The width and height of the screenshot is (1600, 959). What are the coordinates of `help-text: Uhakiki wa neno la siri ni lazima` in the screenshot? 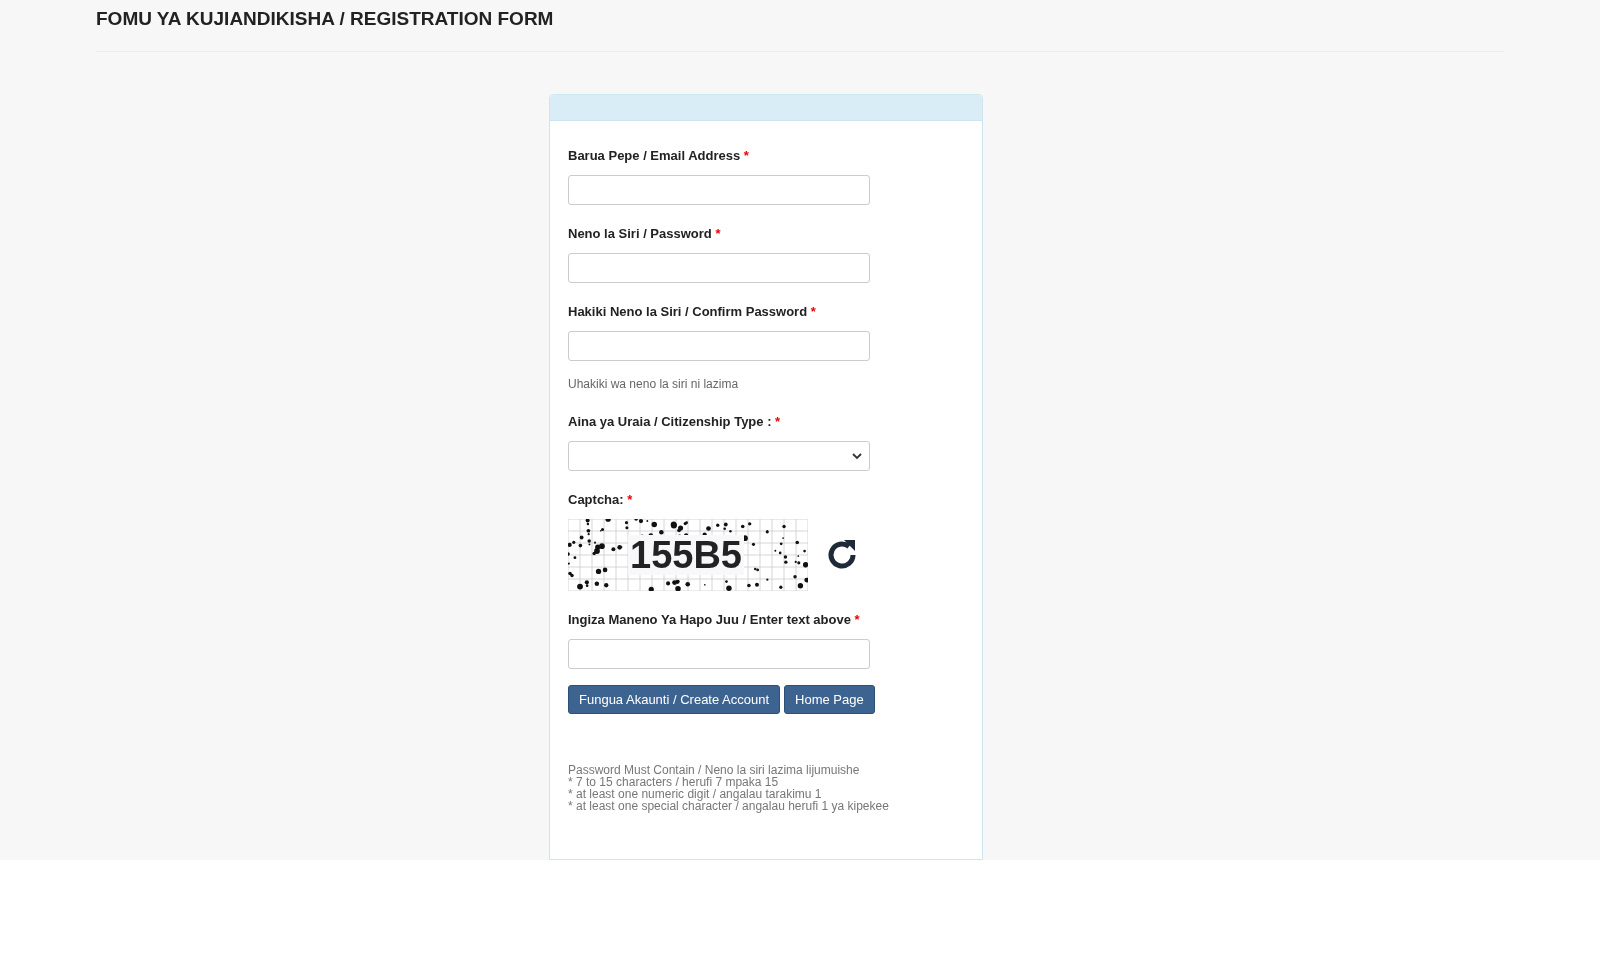 It's located at (654, 384).